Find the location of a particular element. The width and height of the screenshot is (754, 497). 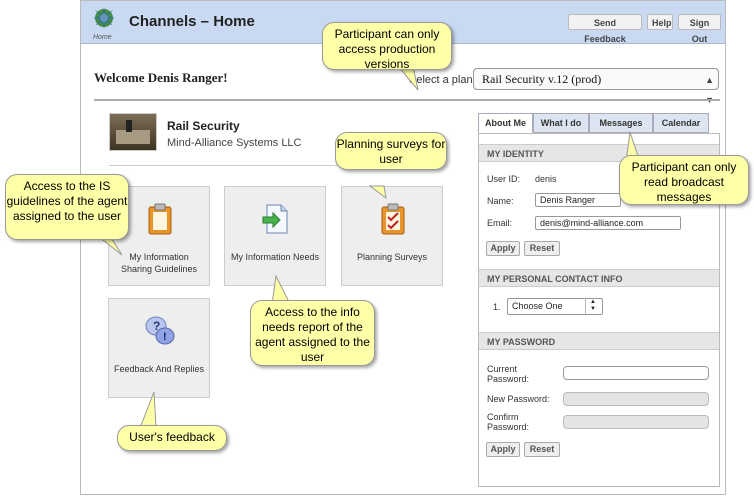

send-feedback-button: Send Feedback is located at coordinates (605, 29).